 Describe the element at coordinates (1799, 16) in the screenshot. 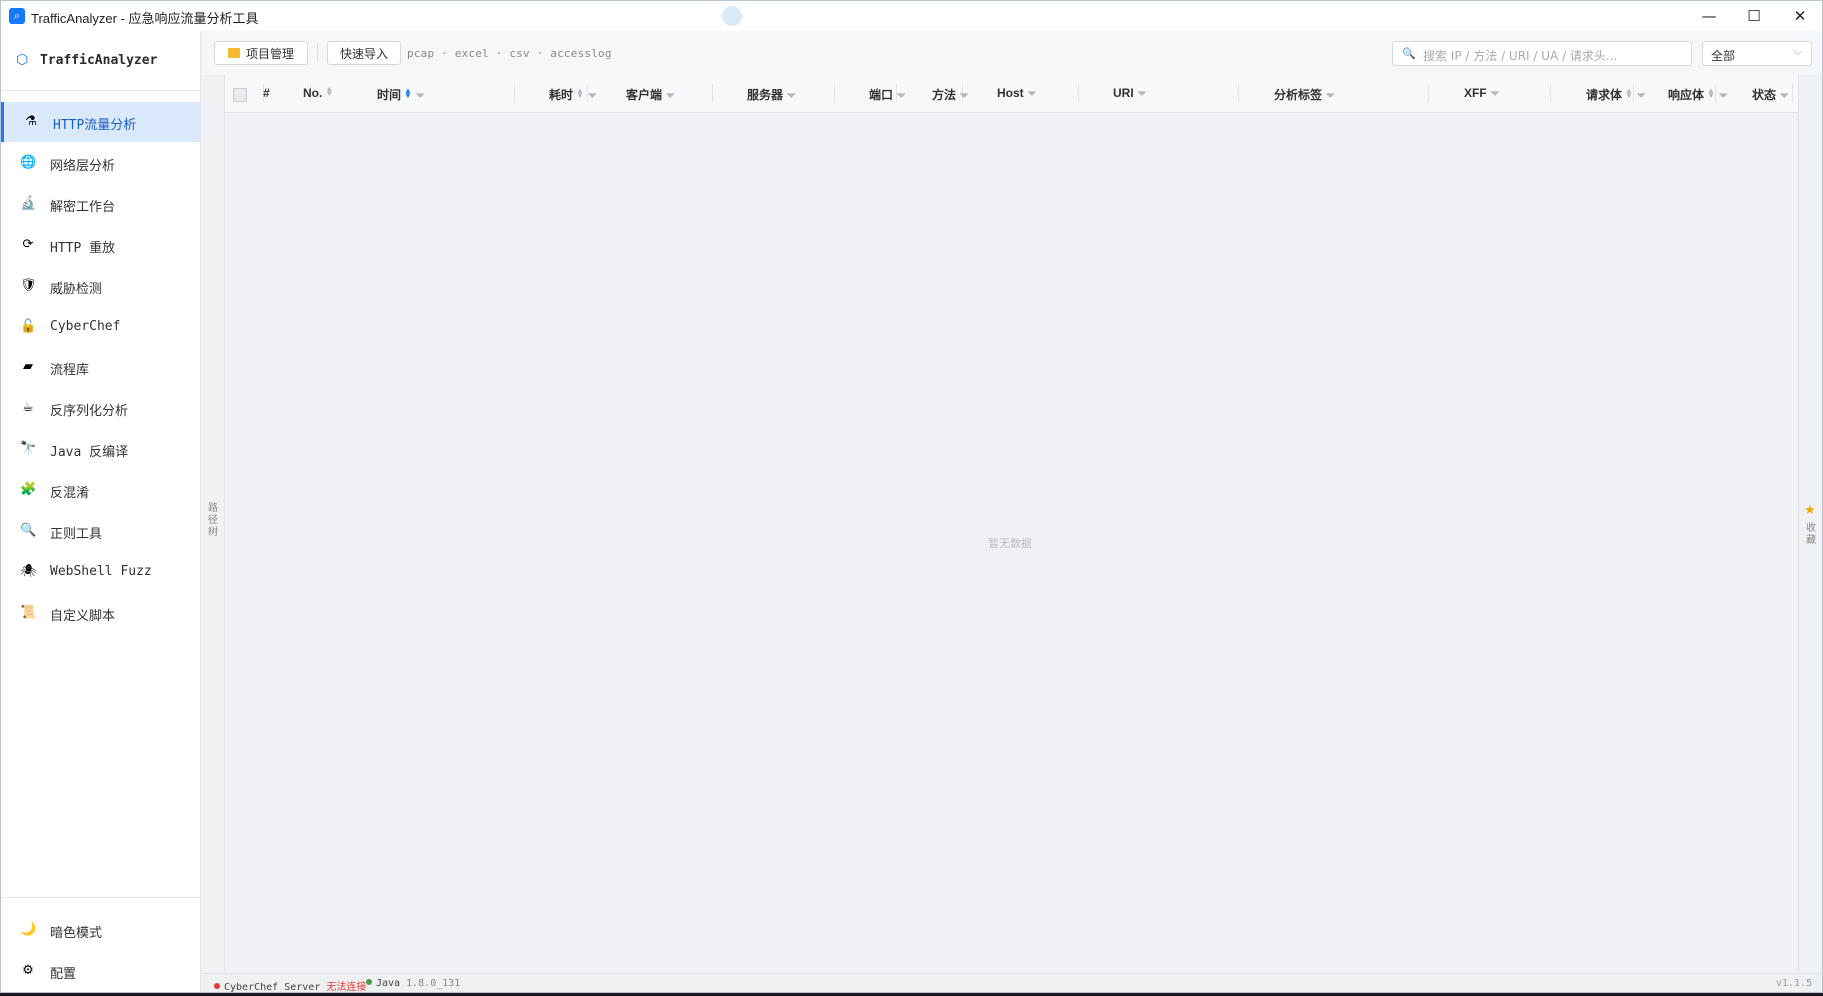

I see `close-button: ✕` at that location.